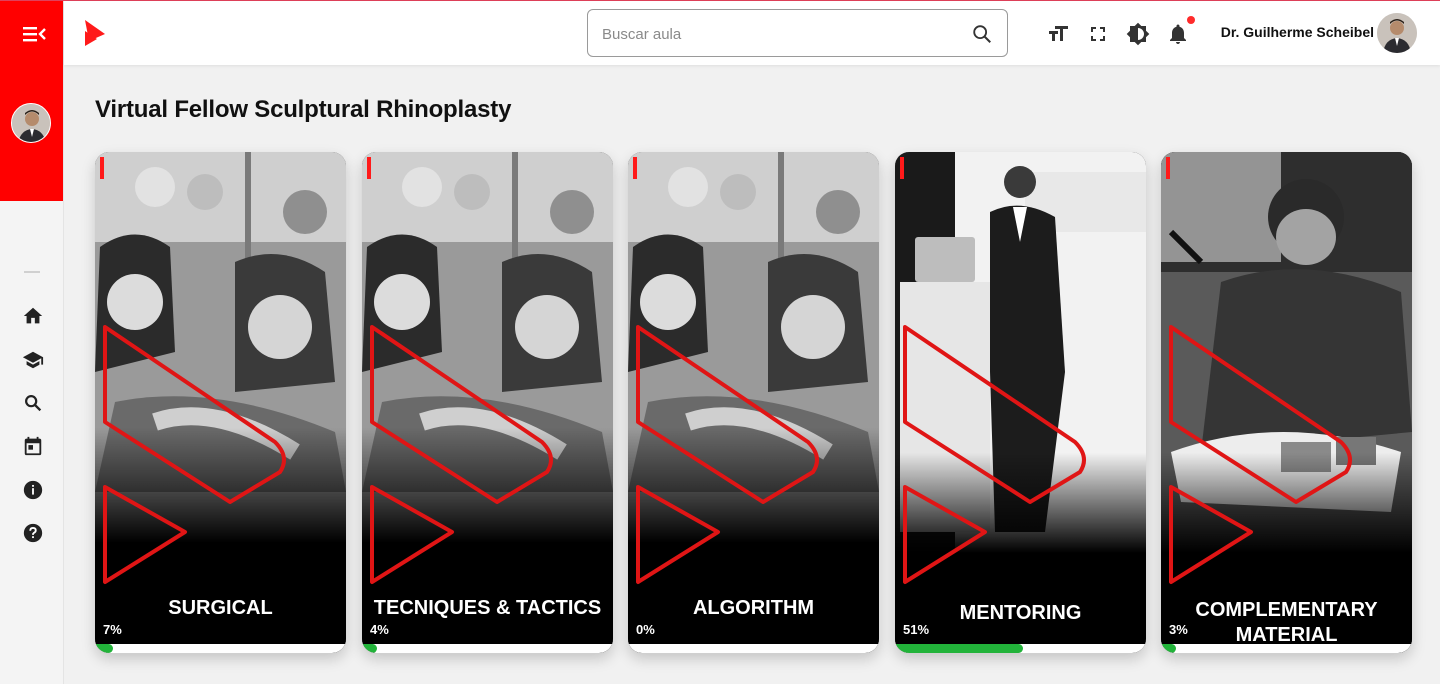 The height and width of the screenshot is (684, 1440). I want to click on sidebar-header, so click(31, 101).